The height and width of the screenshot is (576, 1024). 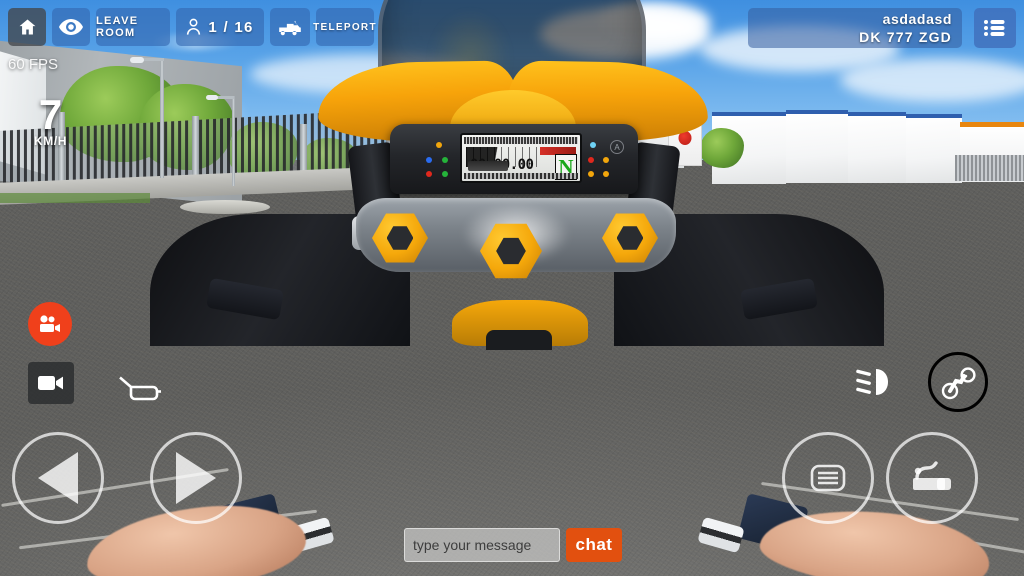 I want to click on player-name: asdadasd, so click(x=917, y=19).